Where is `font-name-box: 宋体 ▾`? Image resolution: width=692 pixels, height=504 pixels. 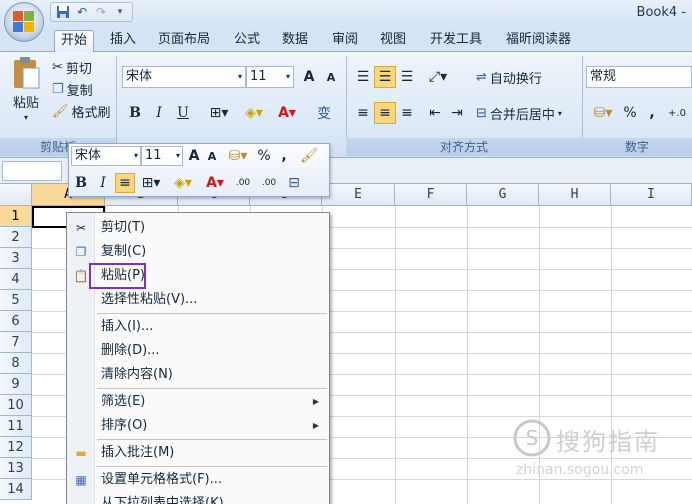
font-name-box: 宋体 ▾ is located at coordinates (184, 77).